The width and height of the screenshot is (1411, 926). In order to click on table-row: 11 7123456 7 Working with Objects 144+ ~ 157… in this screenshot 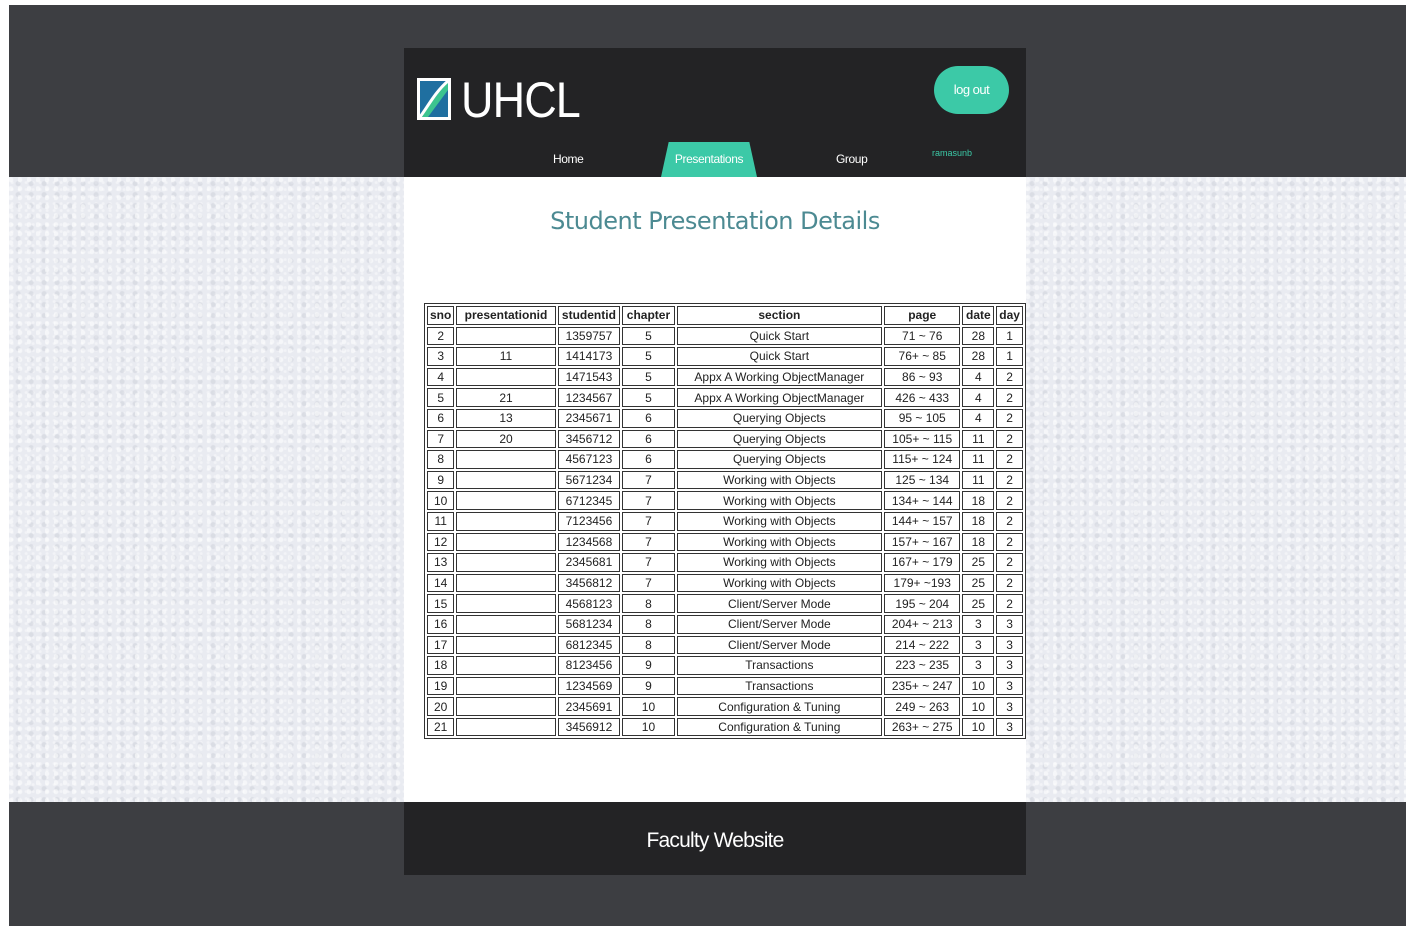, I will do `click(725, 521)`.